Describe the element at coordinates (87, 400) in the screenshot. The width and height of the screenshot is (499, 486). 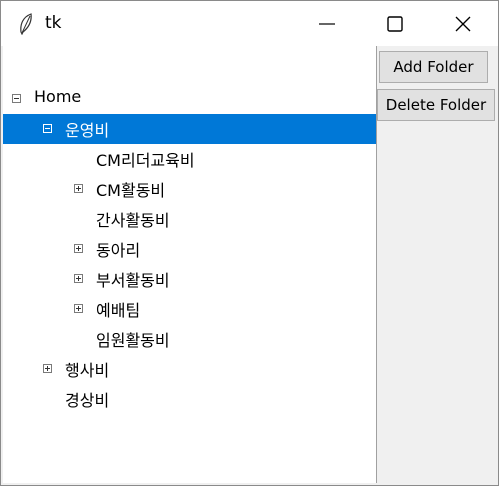
I see `tree-item-label: 경상비` at that location.